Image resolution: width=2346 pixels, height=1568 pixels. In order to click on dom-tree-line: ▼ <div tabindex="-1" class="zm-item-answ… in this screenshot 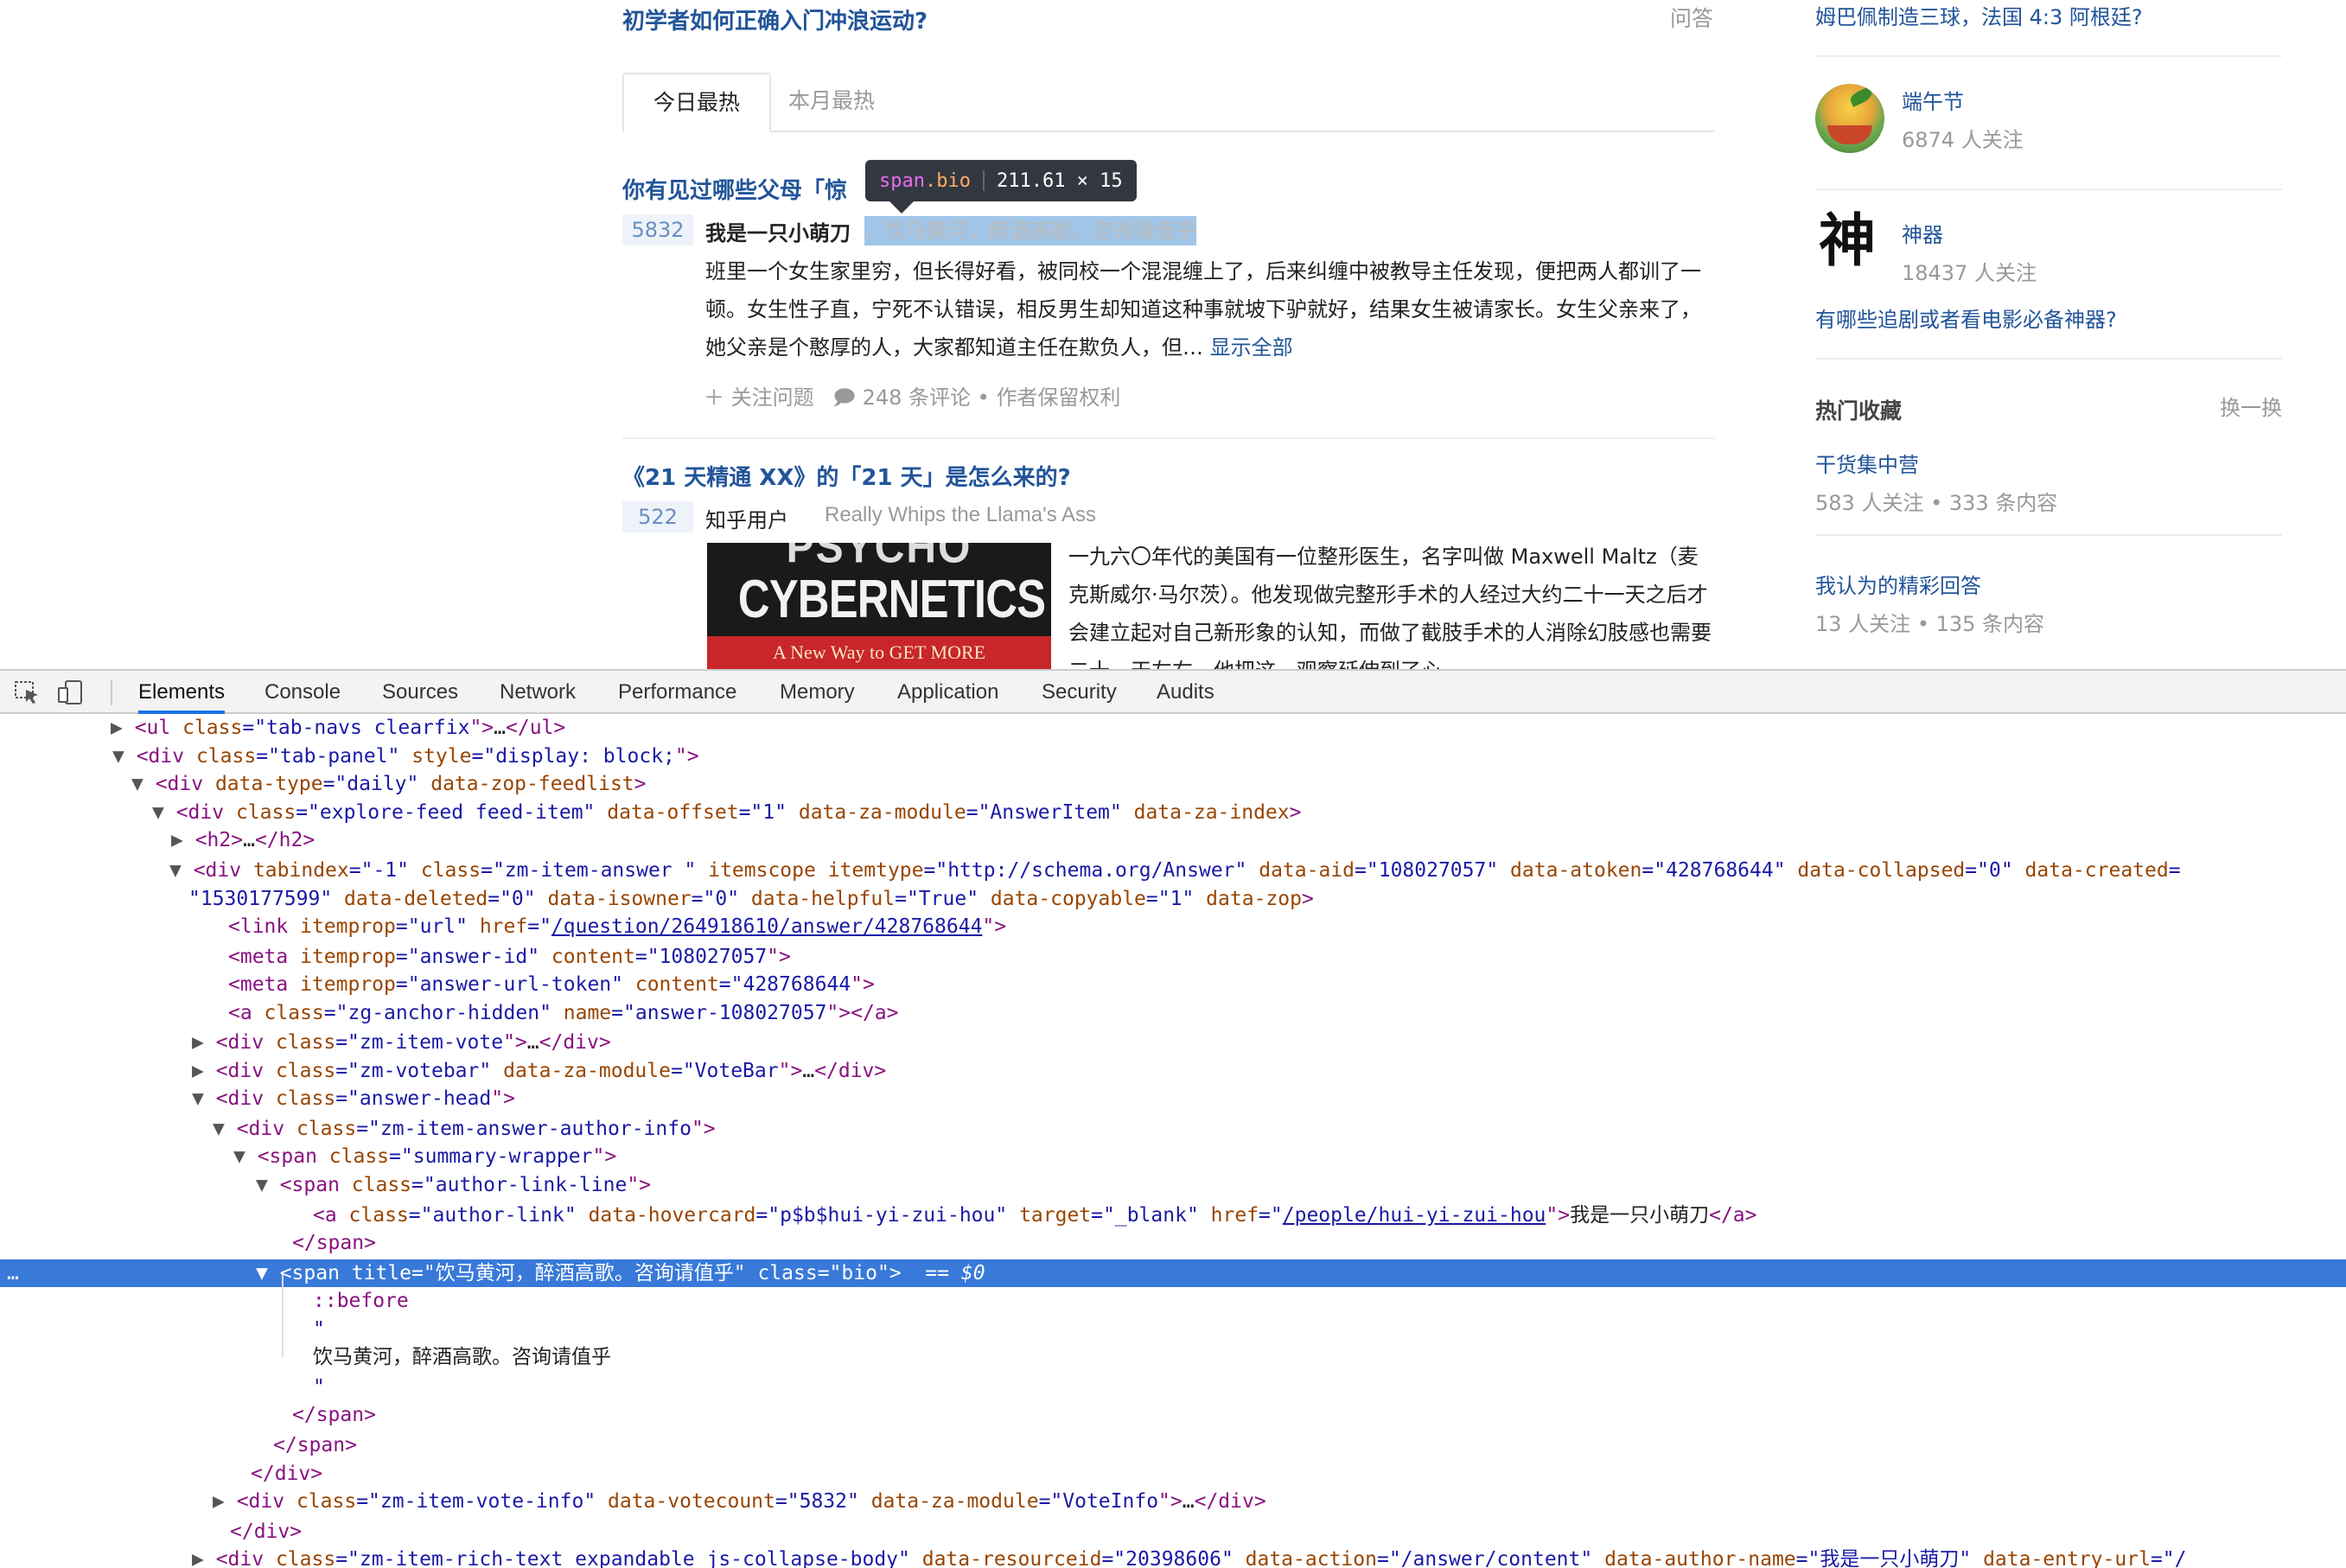, I will do `click(1173, 871)`.